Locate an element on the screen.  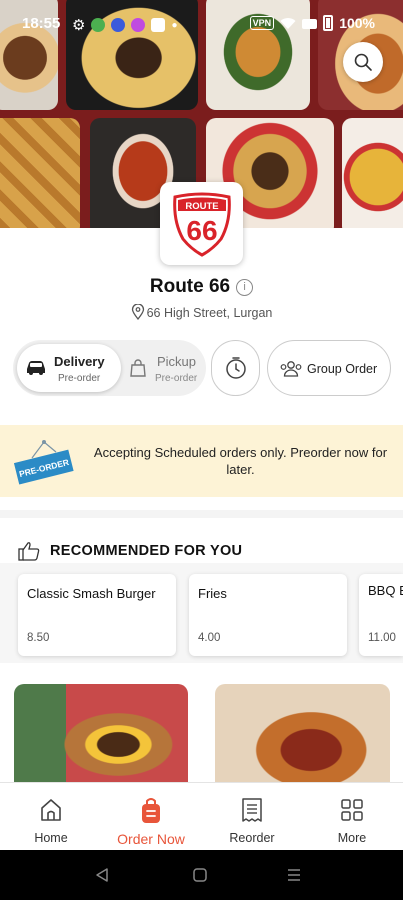
nav-home: Home is located at coordinates (51, 817).